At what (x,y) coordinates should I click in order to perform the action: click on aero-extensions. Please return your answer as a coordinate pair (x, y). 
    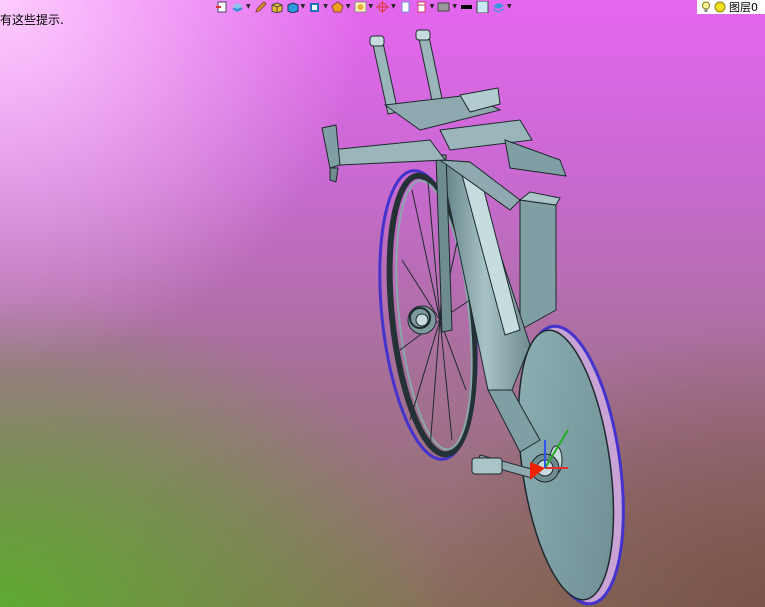
    Looking at the image, I should click on (435, 80).